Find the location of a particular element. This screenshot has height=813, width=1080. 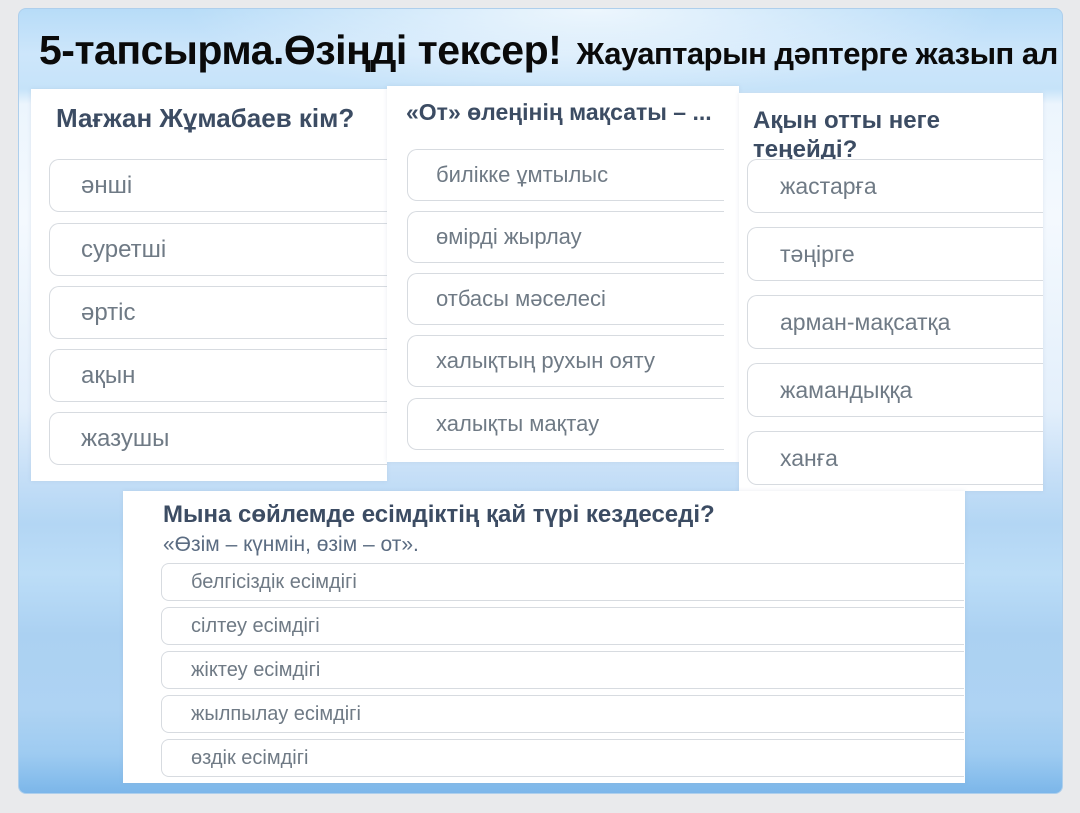

answer-option: жастарға is located at coordinates (895, 186).